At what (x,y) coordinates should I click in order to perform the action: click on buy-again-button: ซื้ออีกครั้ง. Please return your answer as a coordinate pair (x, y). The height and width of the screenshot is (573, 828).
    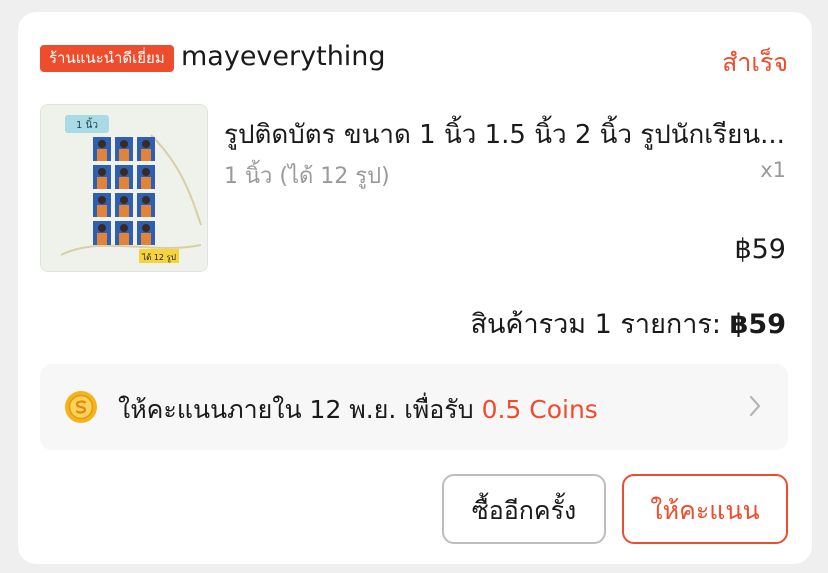
    Looking at the image, I should click on (524, 509).